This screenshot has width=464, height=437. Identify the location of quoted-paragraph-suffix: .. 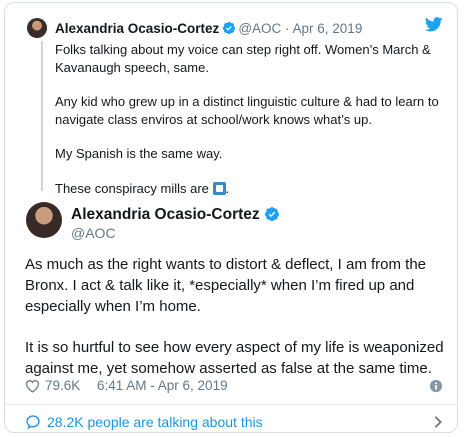
(227, 188).